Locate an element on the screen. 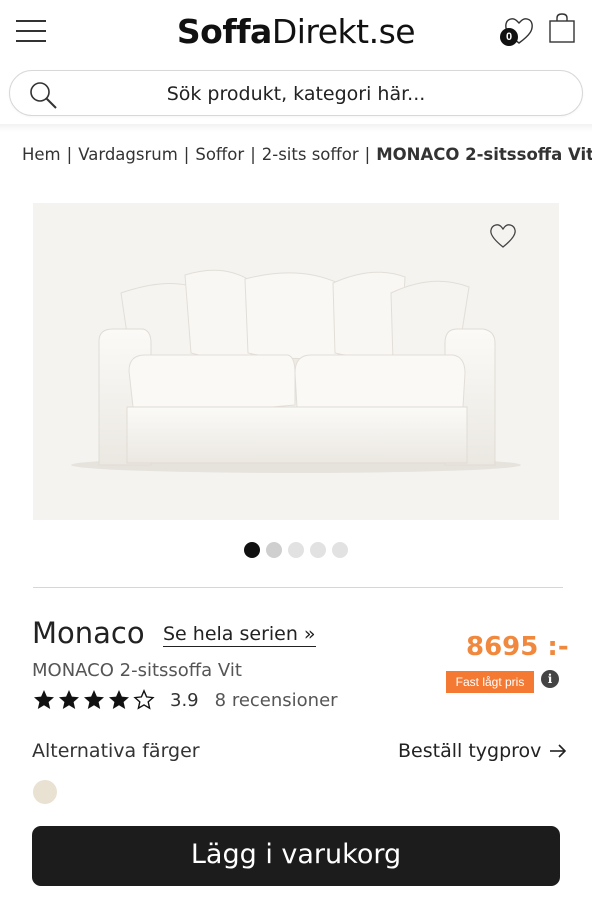 This screenshot has height=900, width=592. info-icon: i is located at coordinates (550, 679).